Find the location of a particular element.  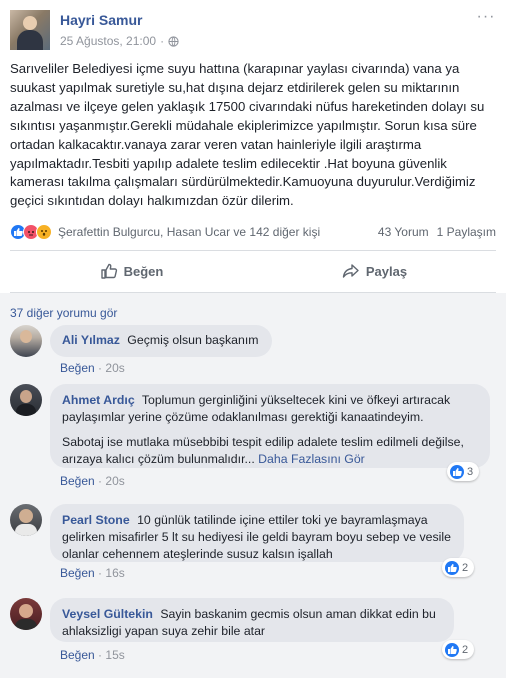

thumbs-up-icon is located at coordinates (108, 271).